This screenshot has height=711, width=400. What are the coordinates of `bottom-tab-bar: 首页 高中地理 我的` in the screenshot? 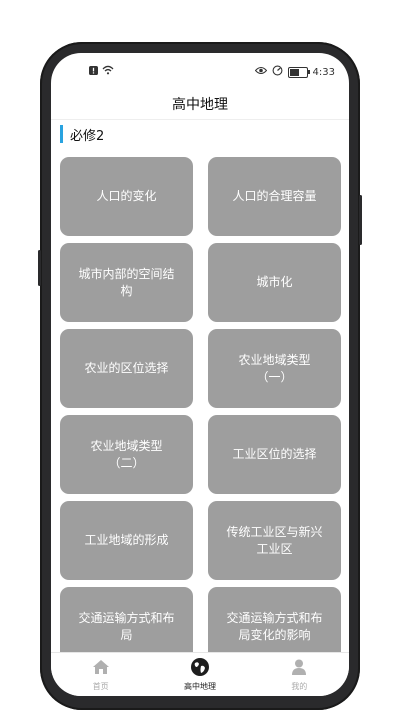 It's located at (200, 674).